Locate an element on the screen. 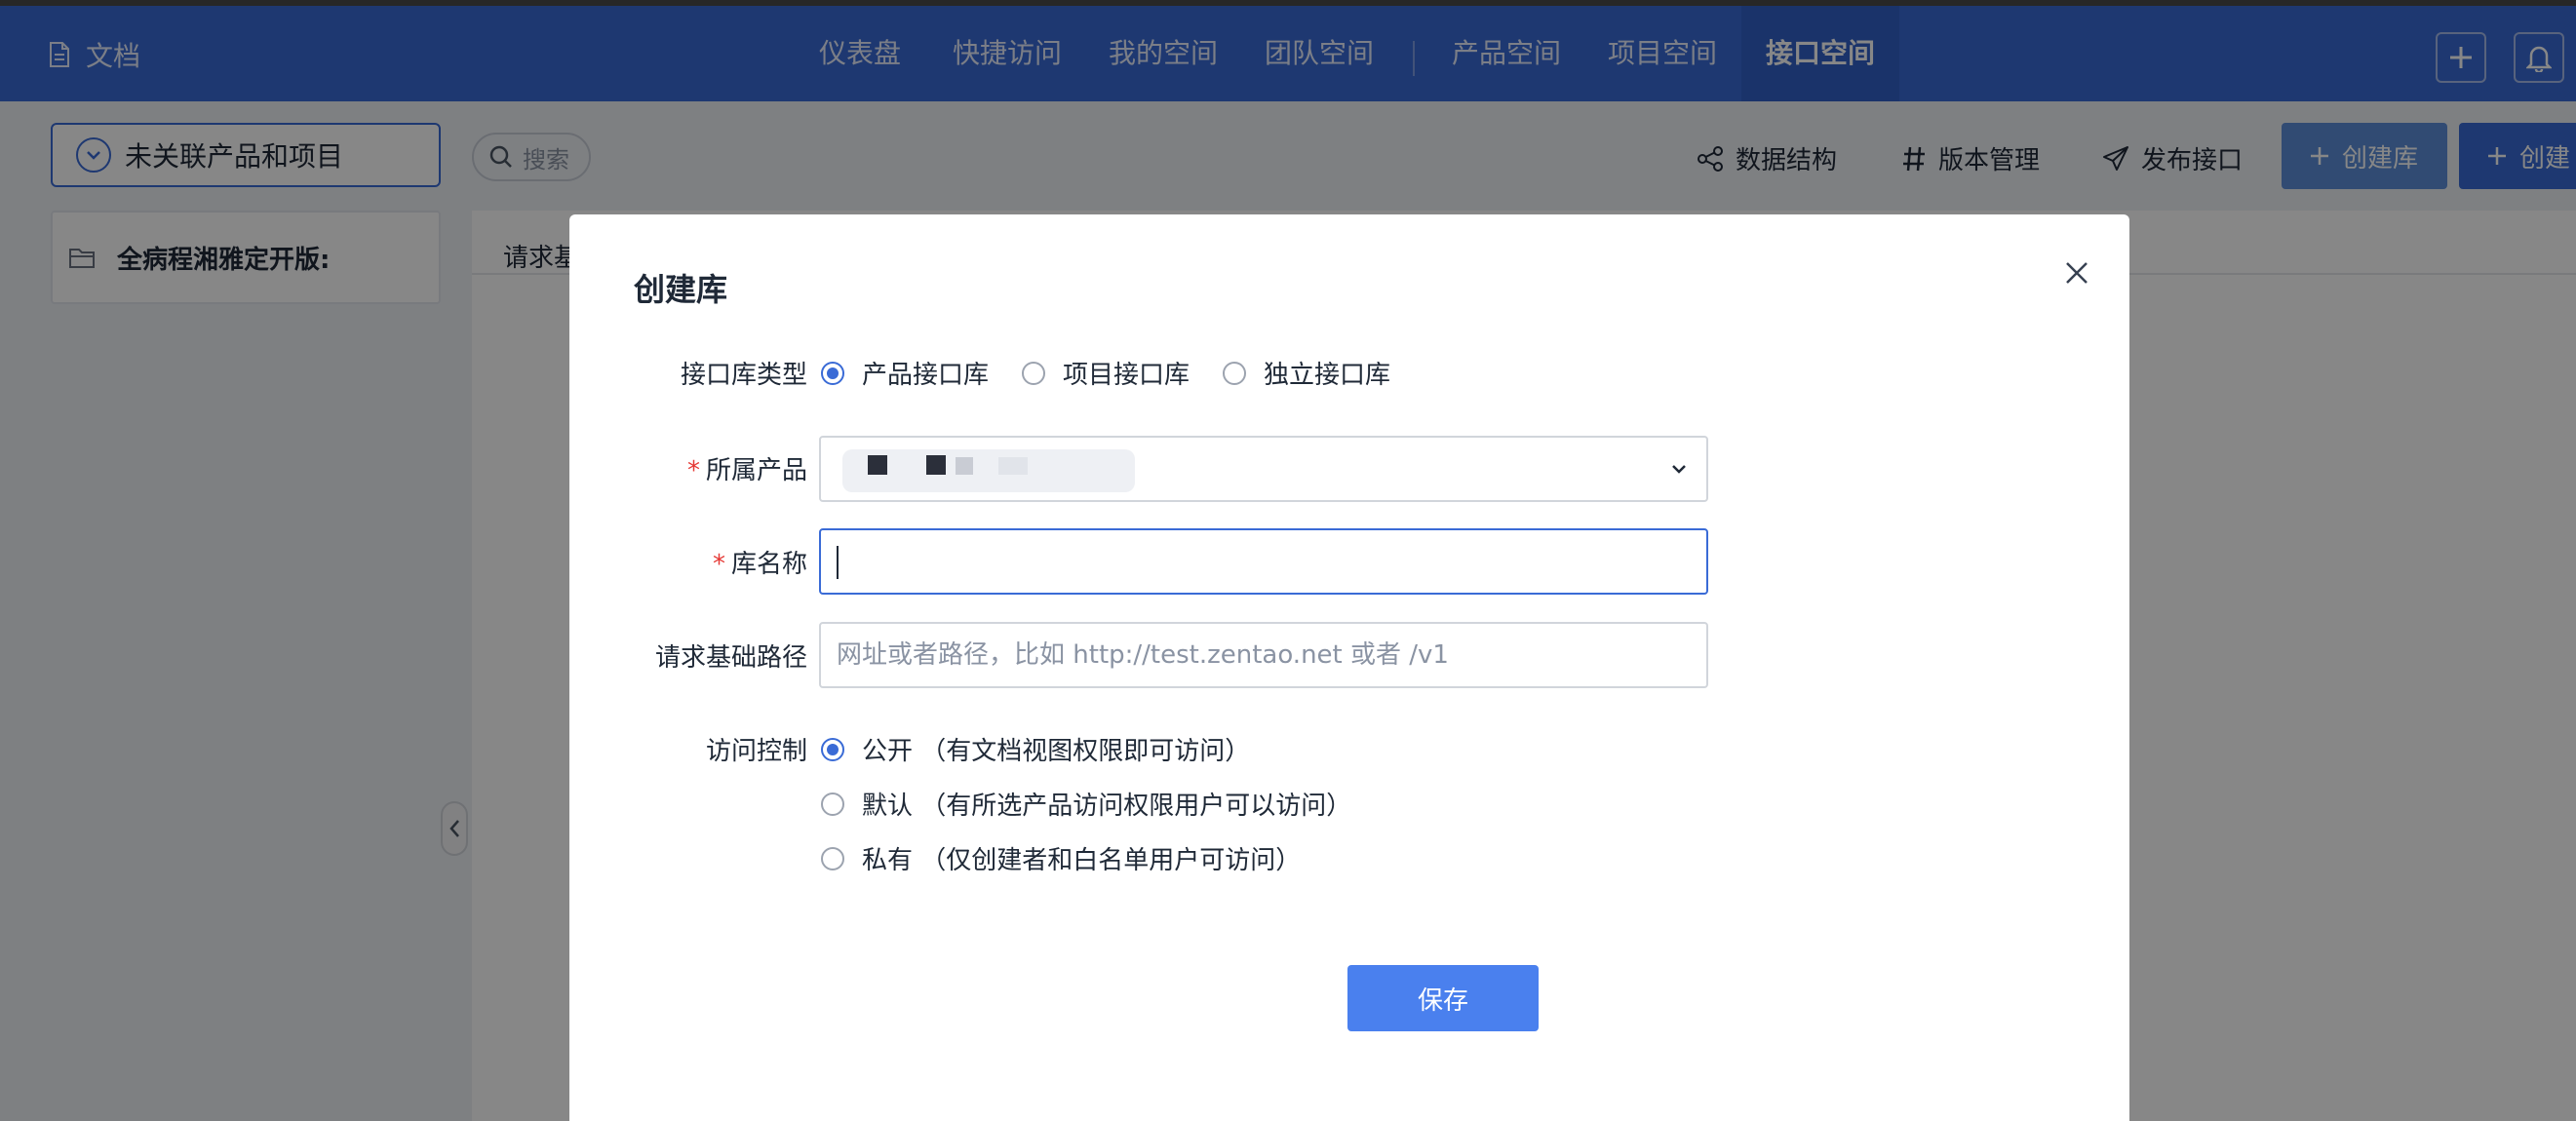  lib-name-input is located at coordinates (1263, 561).